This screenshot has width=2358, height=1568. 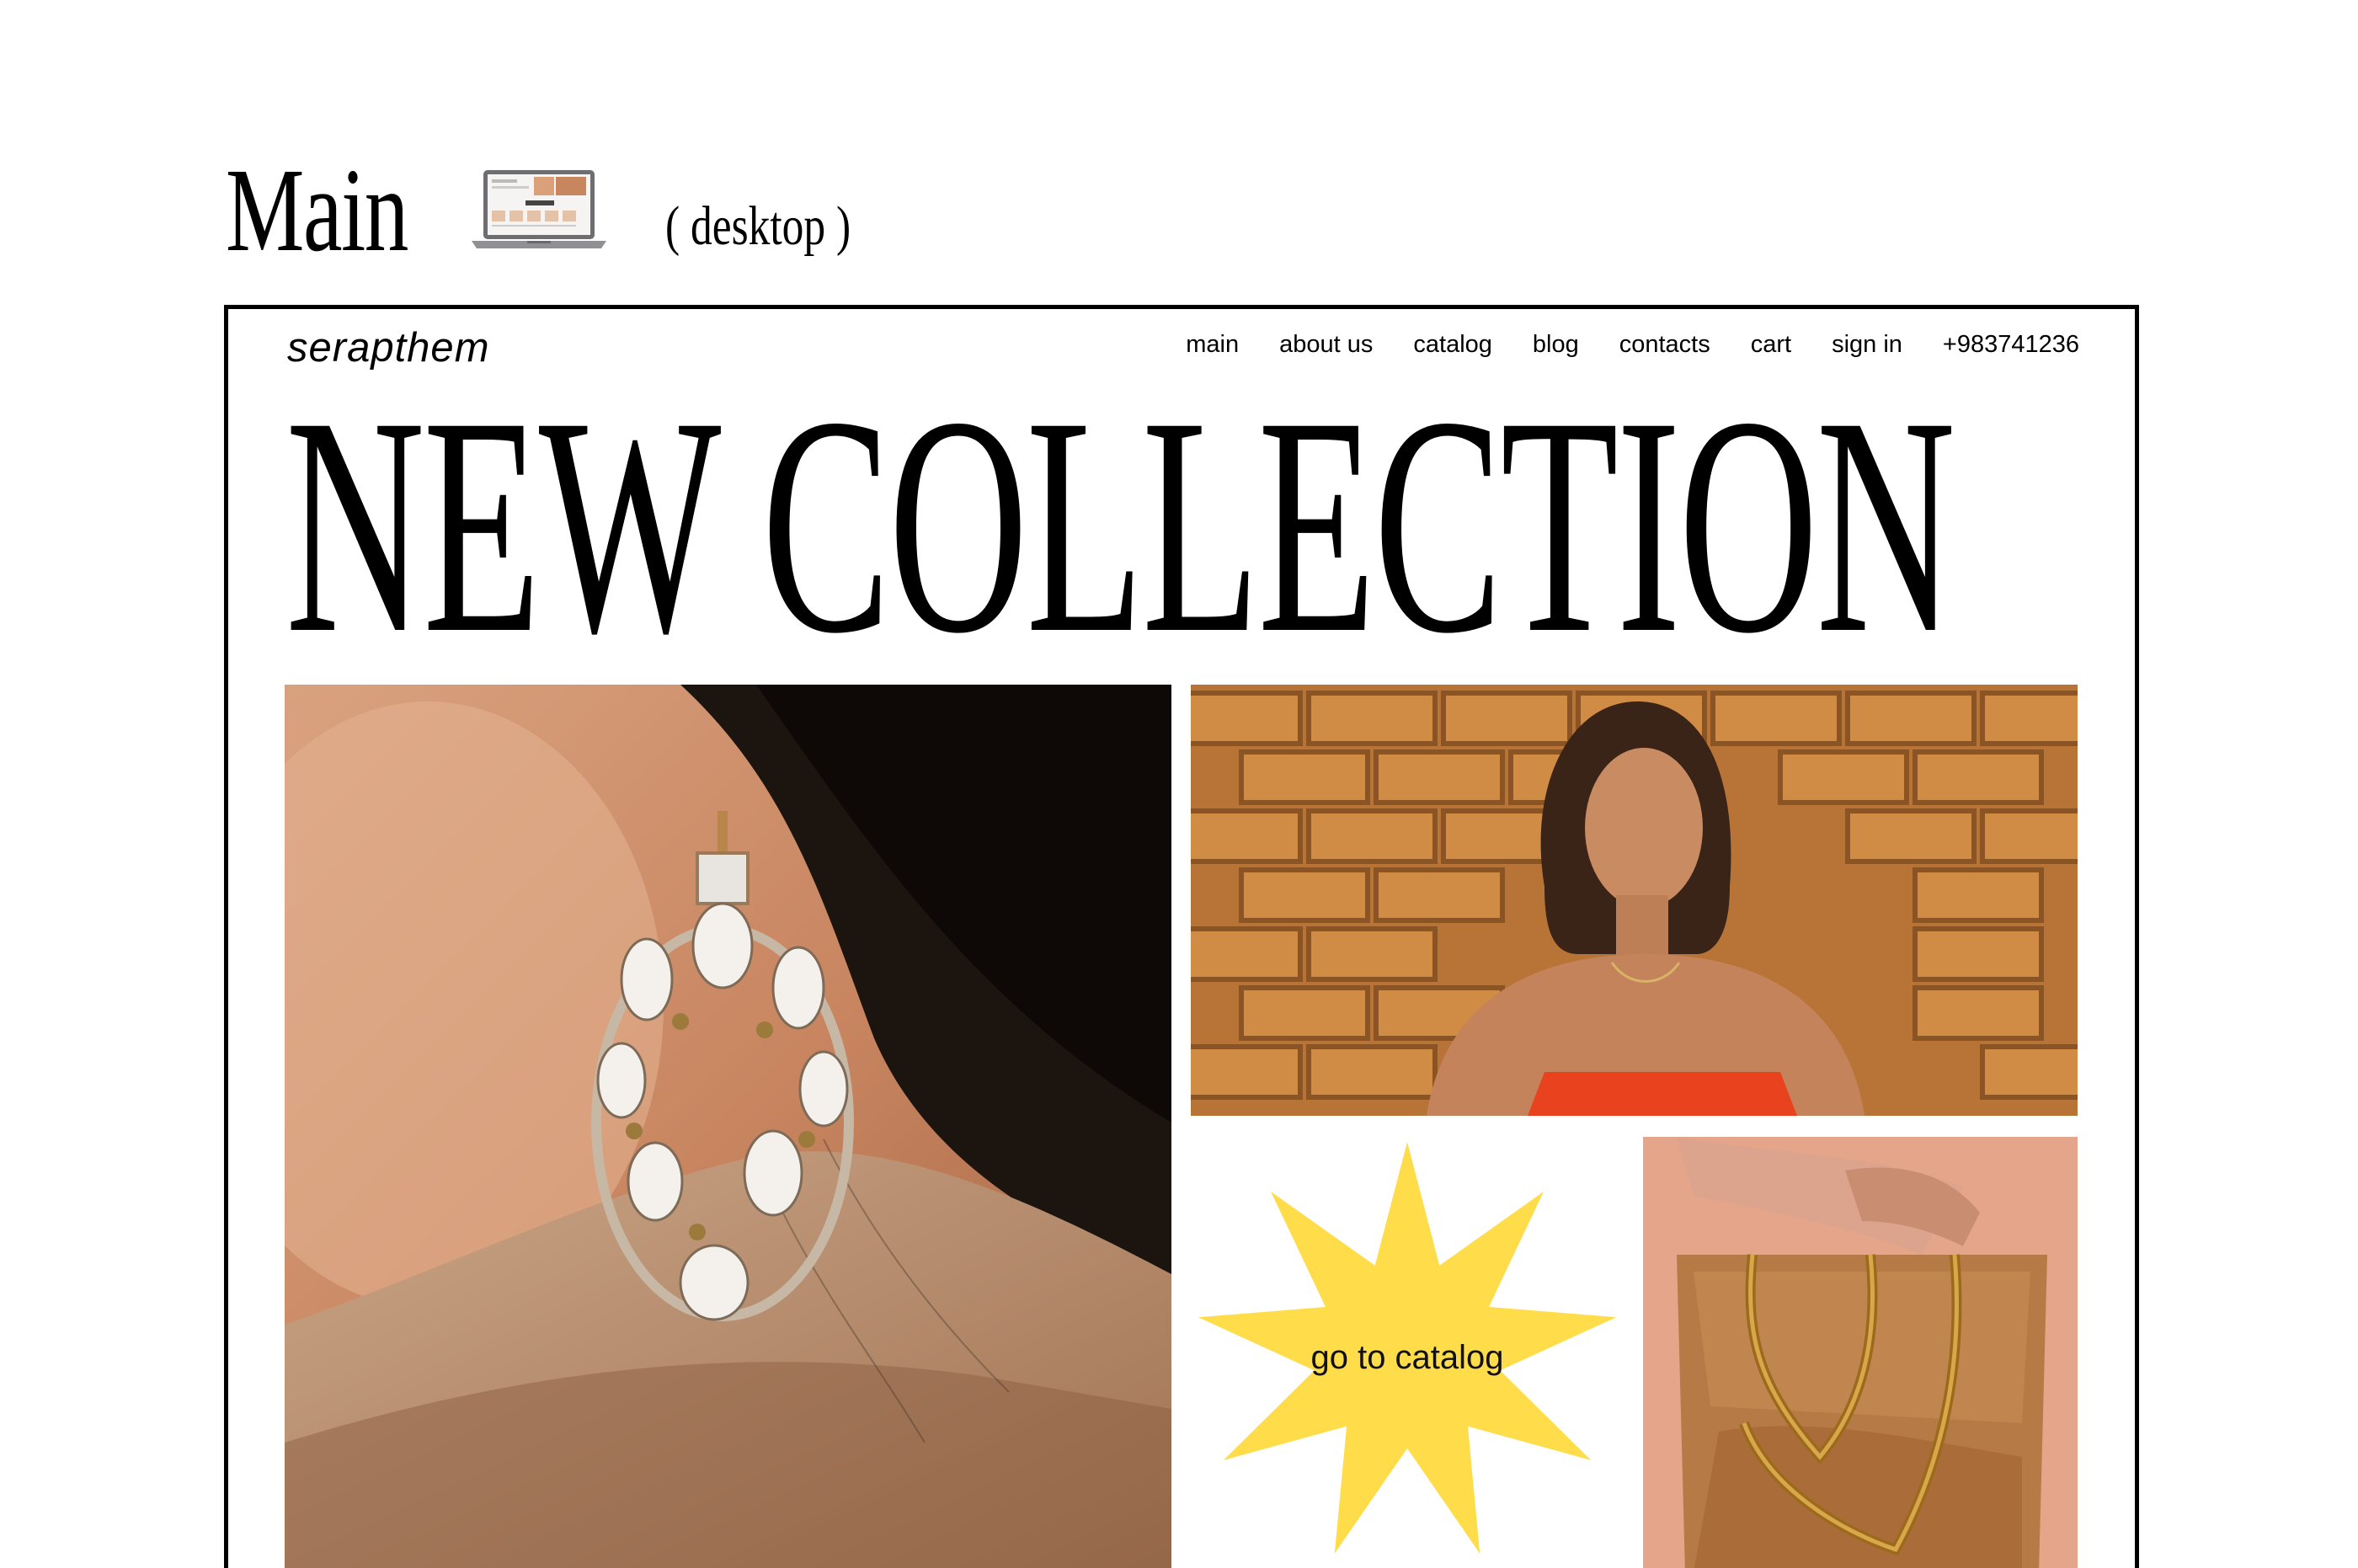 What do you see at coordinates (317, 209) in the screenshot?
I see `presentation-title: Main` at bounding box center [317, 209].